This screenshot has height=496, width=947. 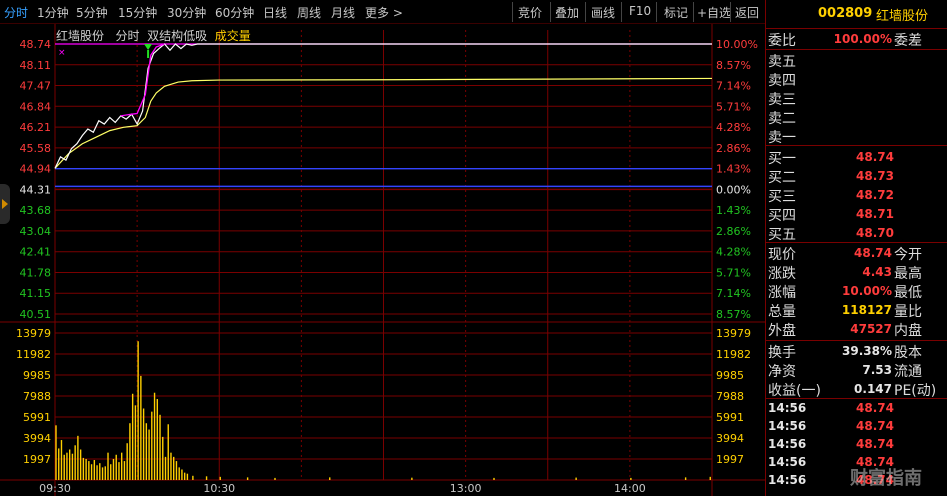 What do you see at coordinates (873, 389) in the screenshot?
I see `stat-value: 0.147` at bounding box center [873, 389].